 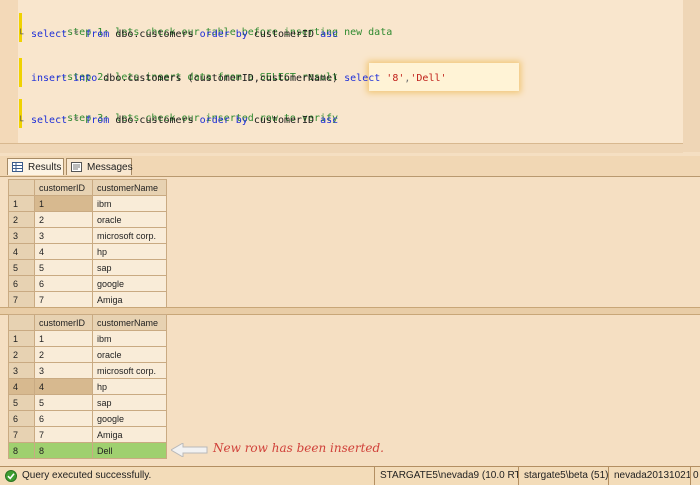 What do you see at coordinates (263, 78) in the screenshot?
I see `column-list: (customerID,customerName)` at bounding box center [263, 78].